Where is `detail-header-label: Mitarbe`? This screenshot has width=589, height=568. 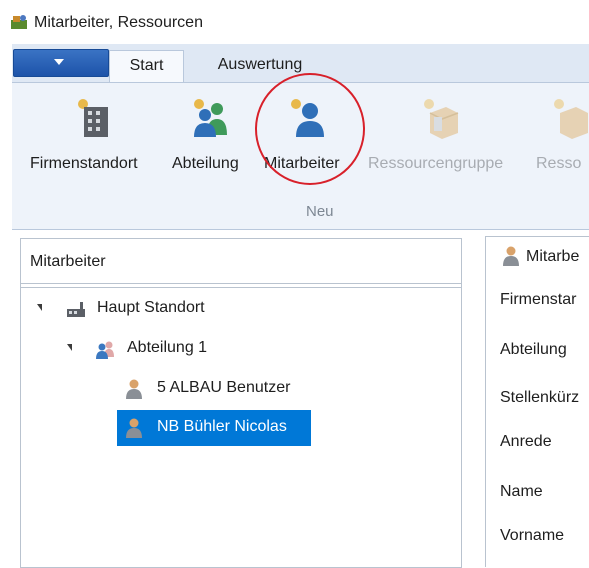 detail-header-label: Mitarbe is located at coordinates (553, 256).